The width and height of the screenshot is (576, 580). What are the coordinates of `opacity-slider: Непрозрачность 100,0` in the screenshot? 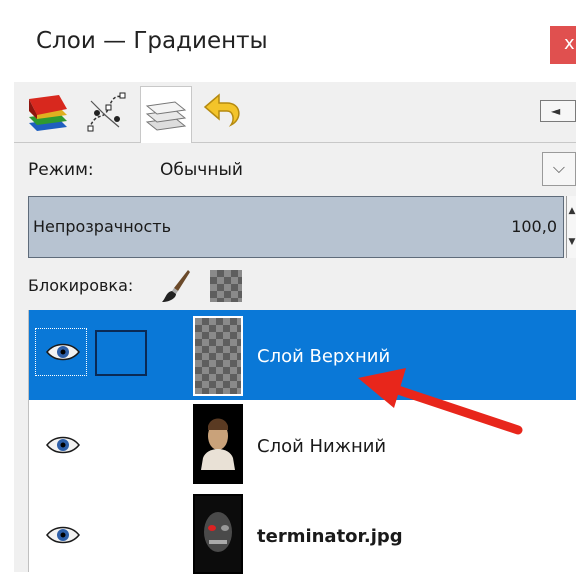 It's located at (296, 227).